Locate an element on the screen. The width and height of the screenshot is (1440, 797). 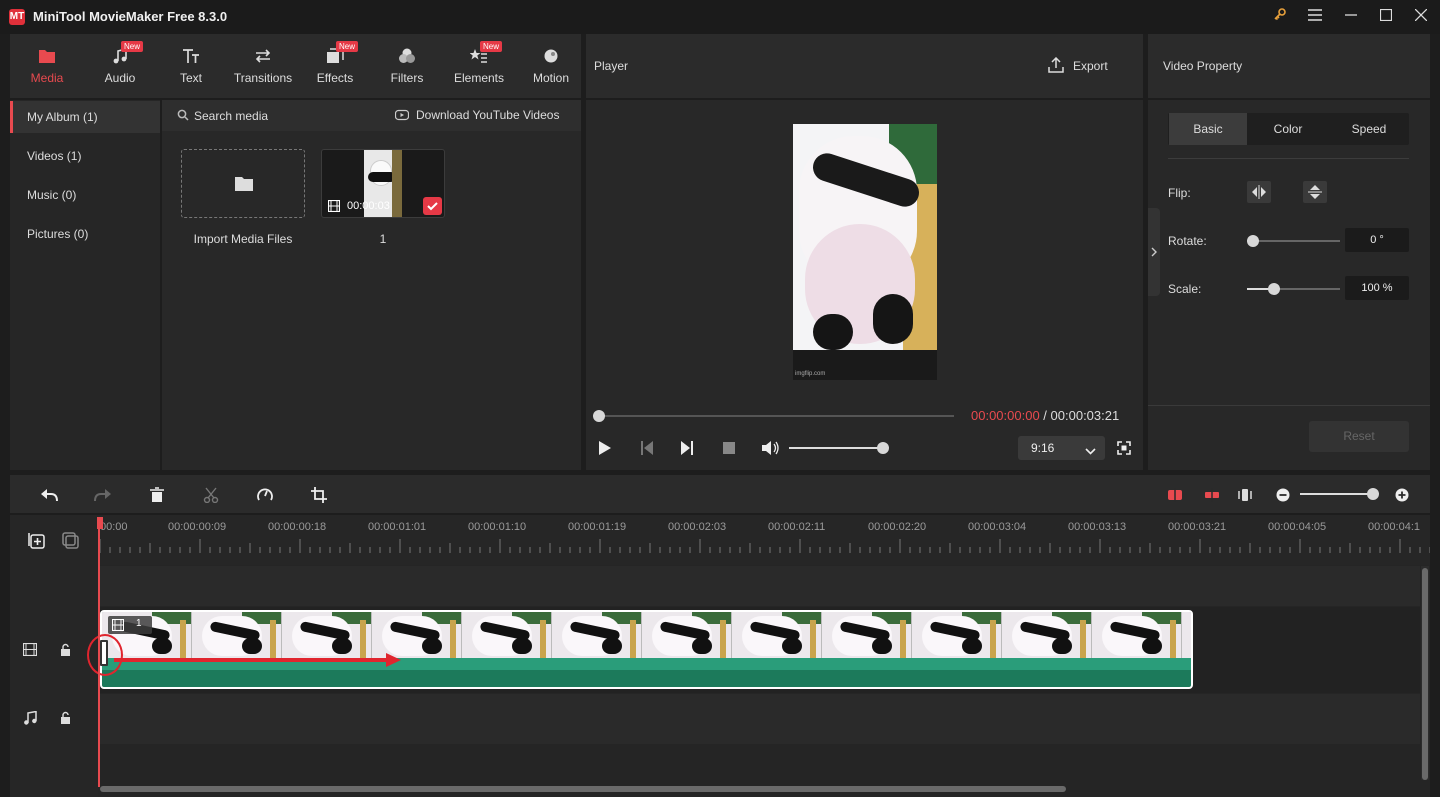
import-media-label: Import Media Files is located at coordinates (243, 239).